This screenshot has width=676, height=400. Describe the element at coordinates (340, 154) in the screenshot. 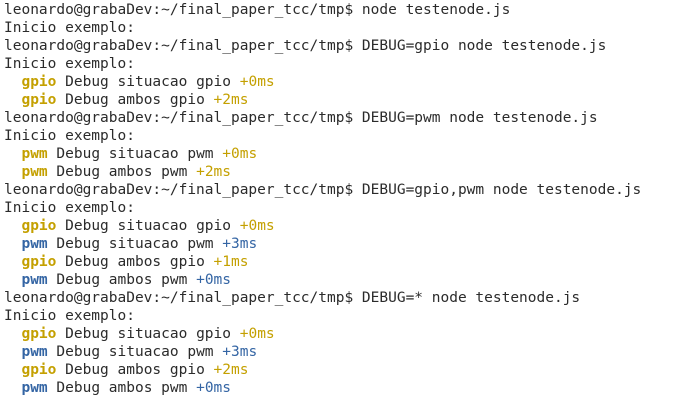

I see `debug-line: pwm Debug situacao pwm +0ms` at that location.